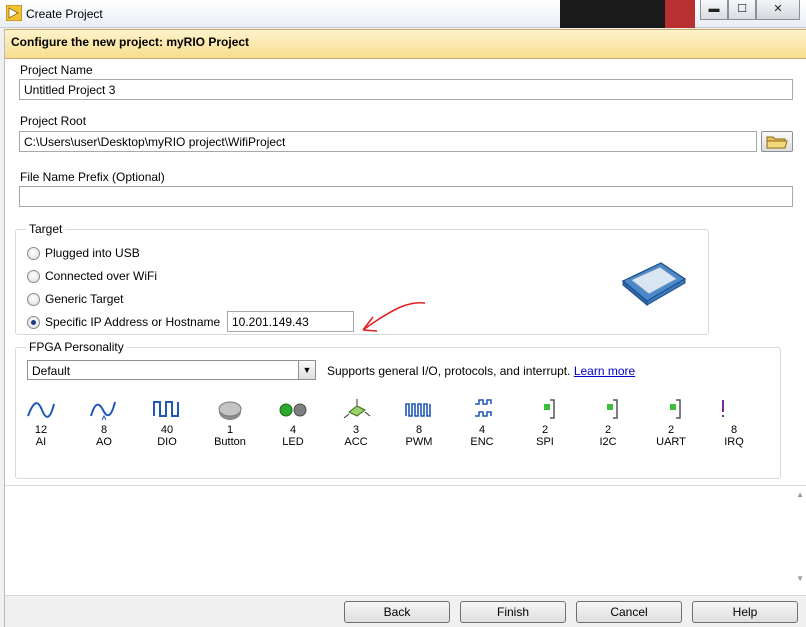 The image size is (806, 627). I want to click on myrio-device-icon, so click(654, 284).